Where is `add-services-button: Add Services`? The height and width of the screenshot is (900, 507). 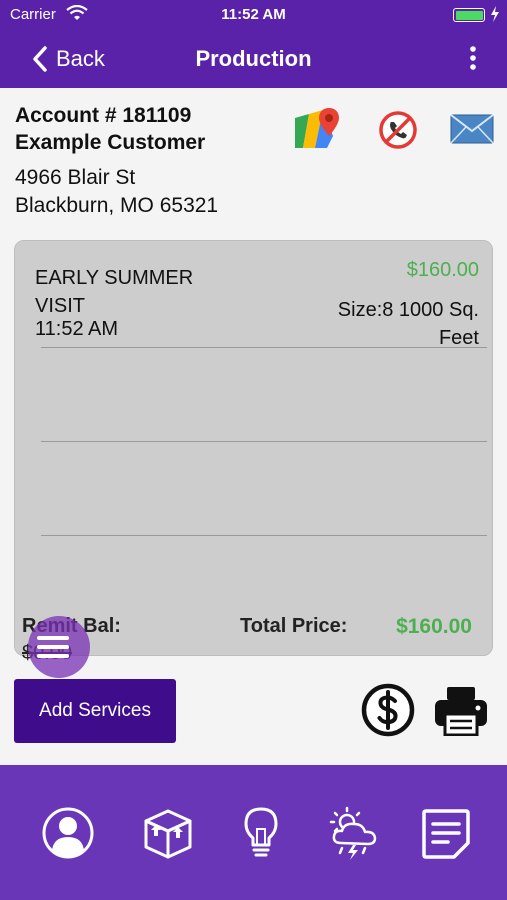
add-services-button: Add Services is located at coordinates (95, 711).